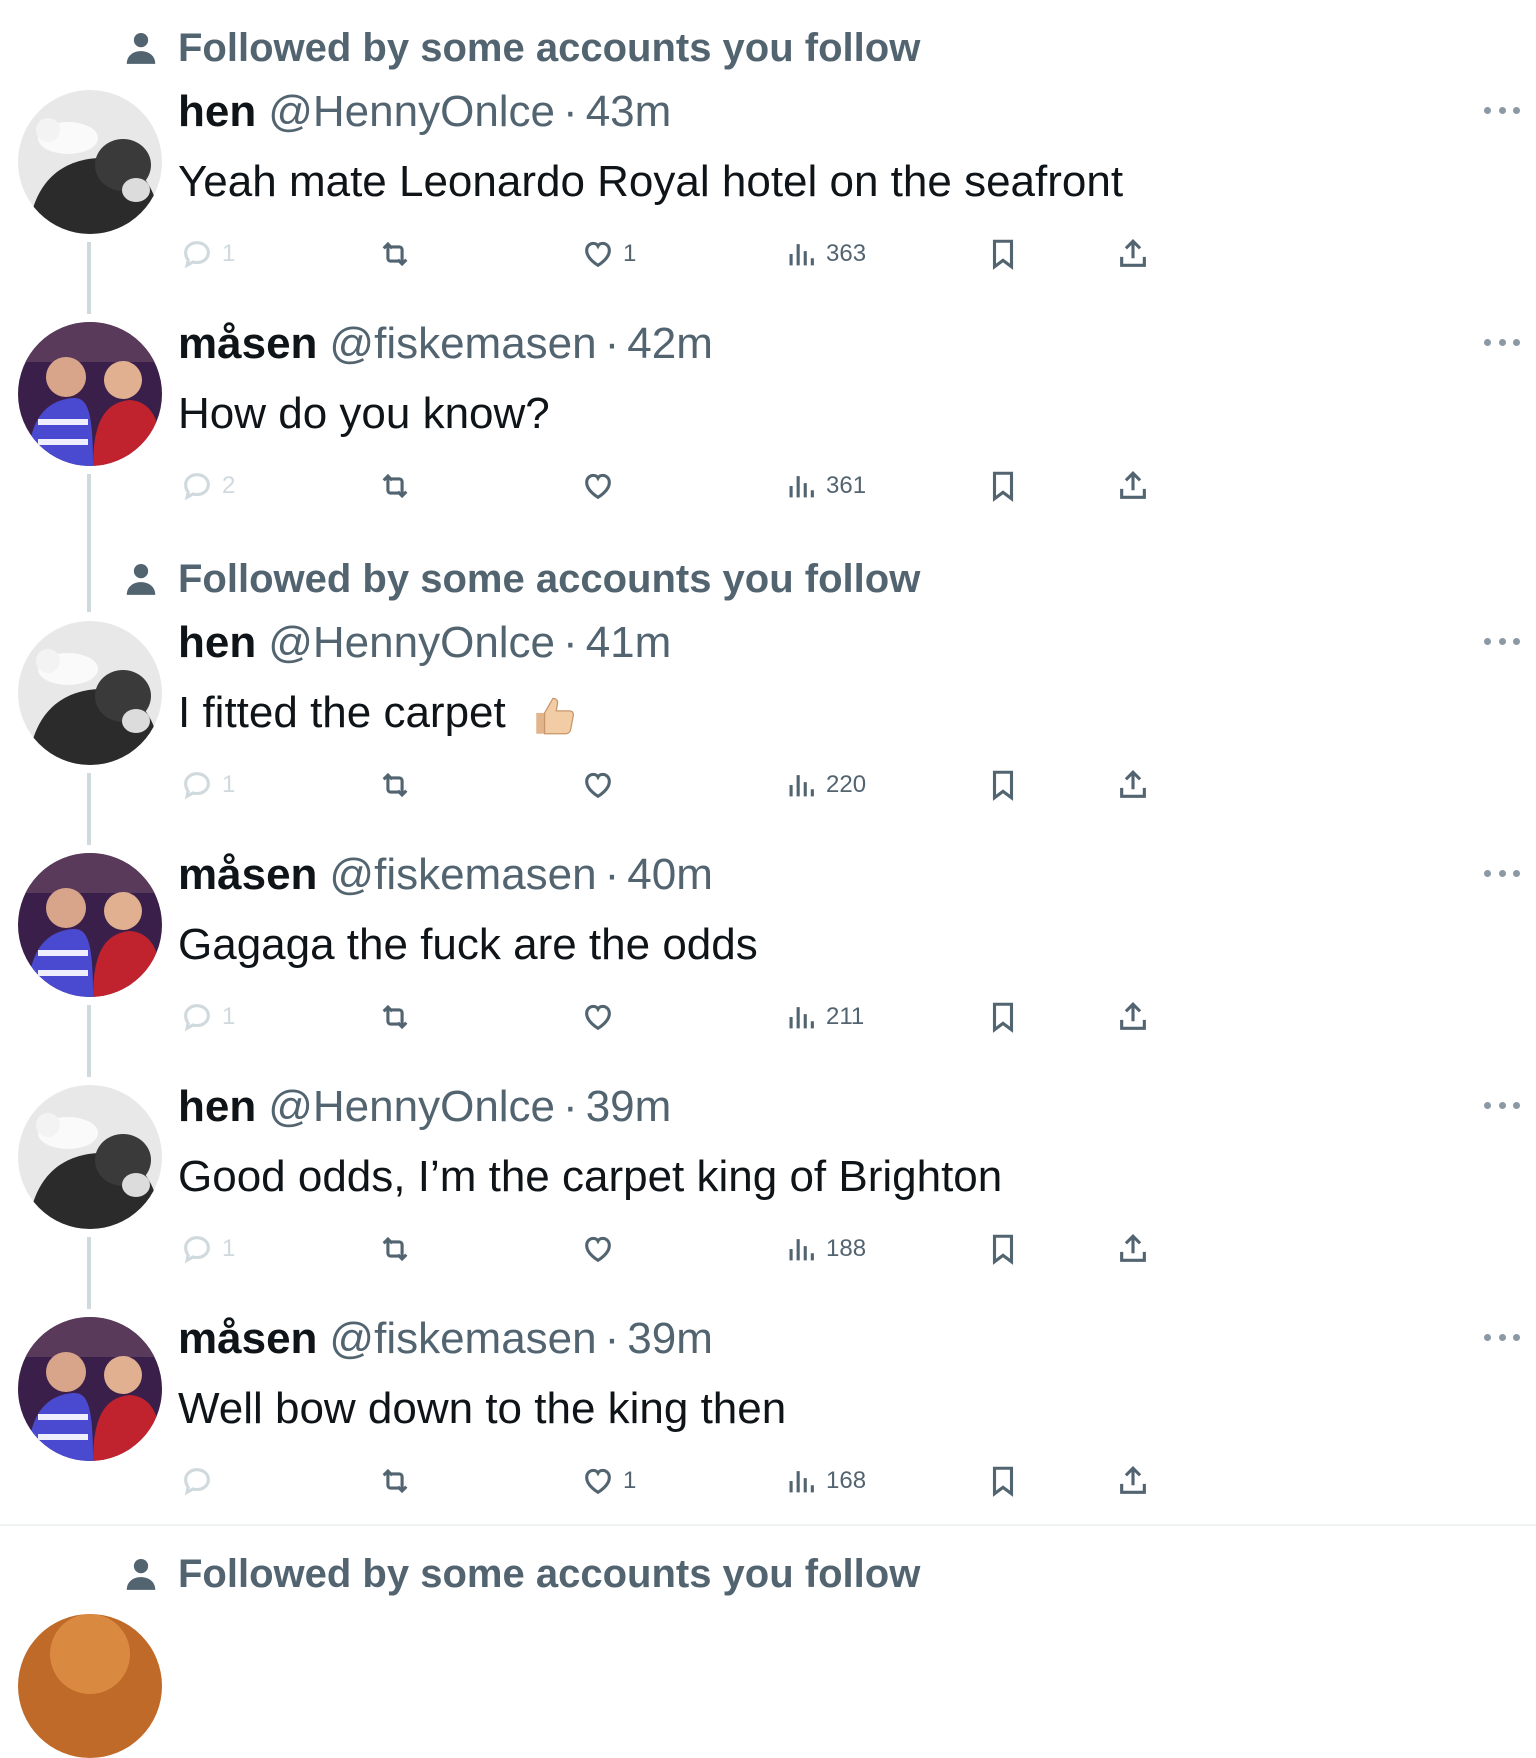 Image resolution: width=1536 pixels, height=1758 pixels. I want to click on view-count: 363, so click(846, 253).